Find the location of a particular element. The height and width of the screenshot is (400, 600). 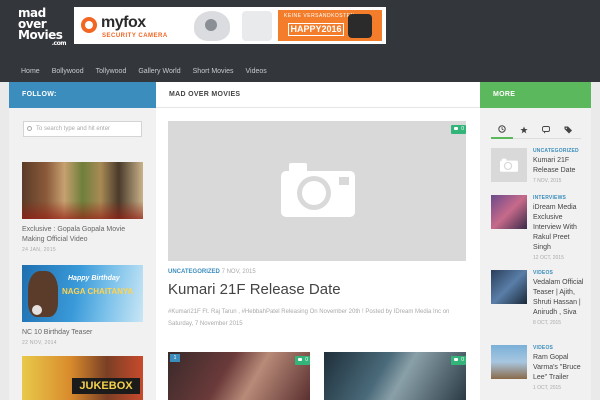

nav-item-tollywood: Tollywood is located at coordinates (111, 72).